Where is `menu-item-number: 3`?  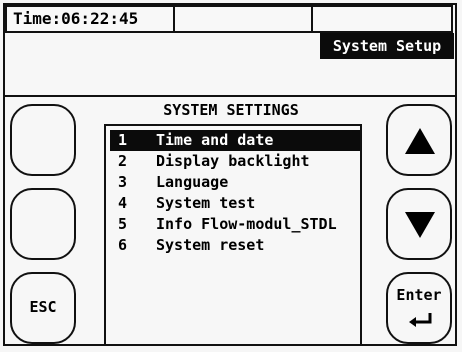 menu-item-number: 3 is located at coordinates (123, 182).